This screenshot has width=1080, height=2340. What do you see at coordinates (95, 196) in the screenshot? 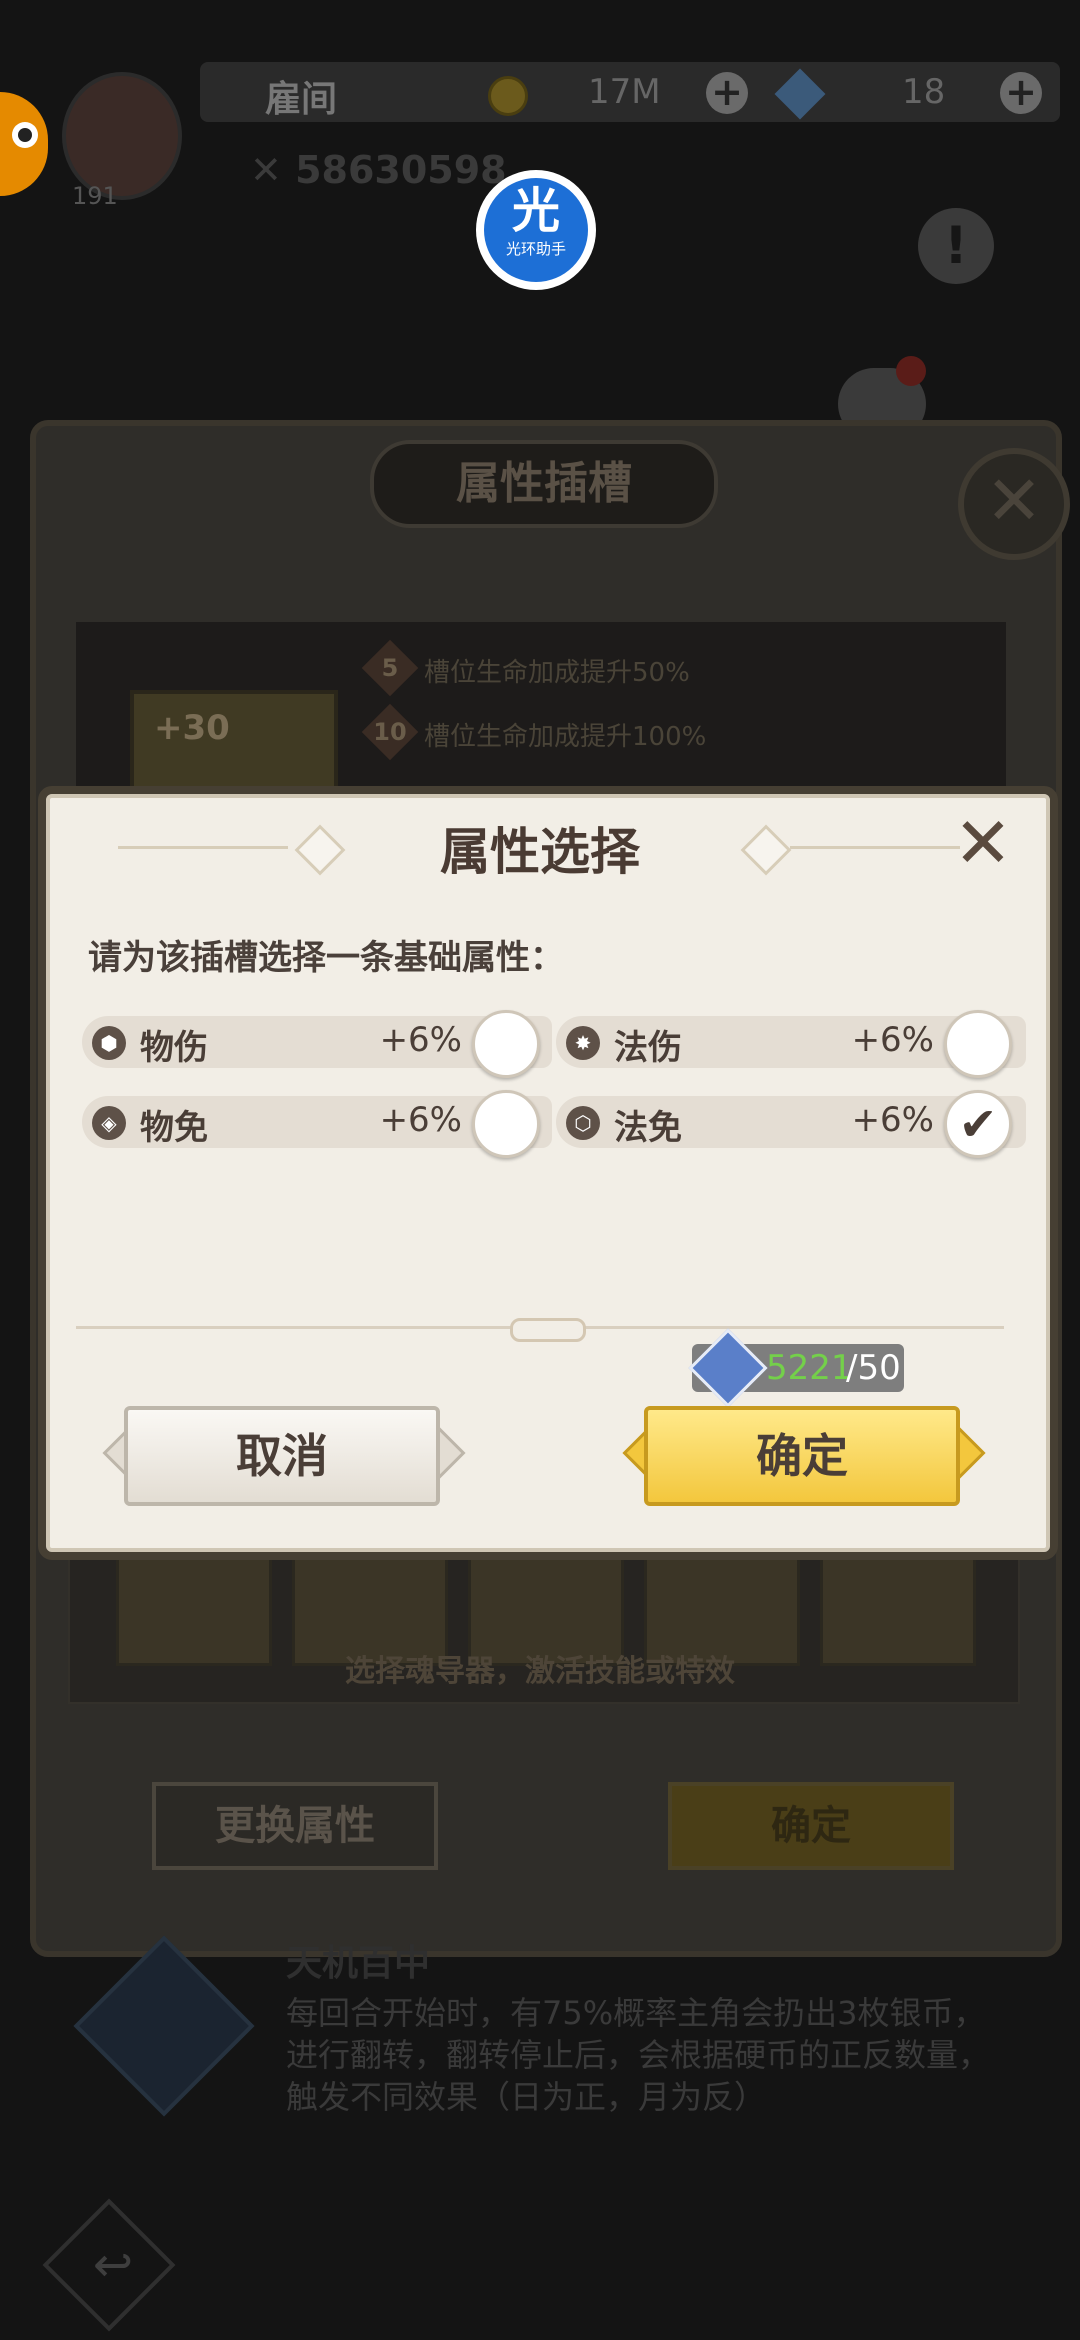
I see `player-level: 191` at bounding box center [95, 196].